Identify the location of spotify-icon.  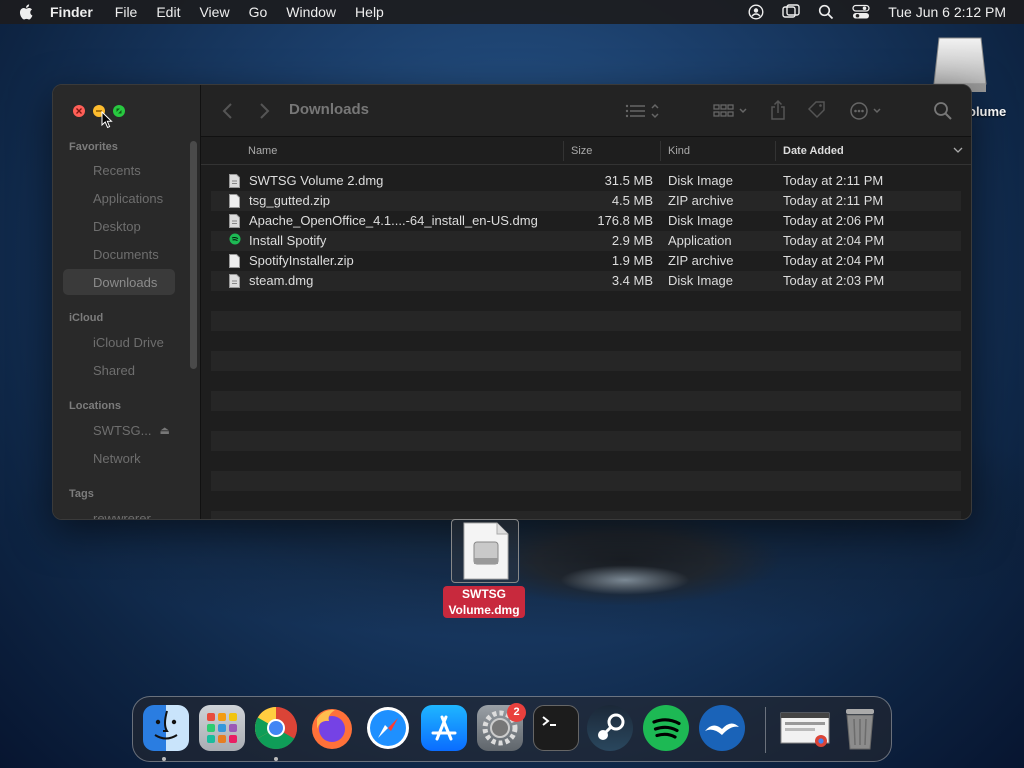
(666, 728).